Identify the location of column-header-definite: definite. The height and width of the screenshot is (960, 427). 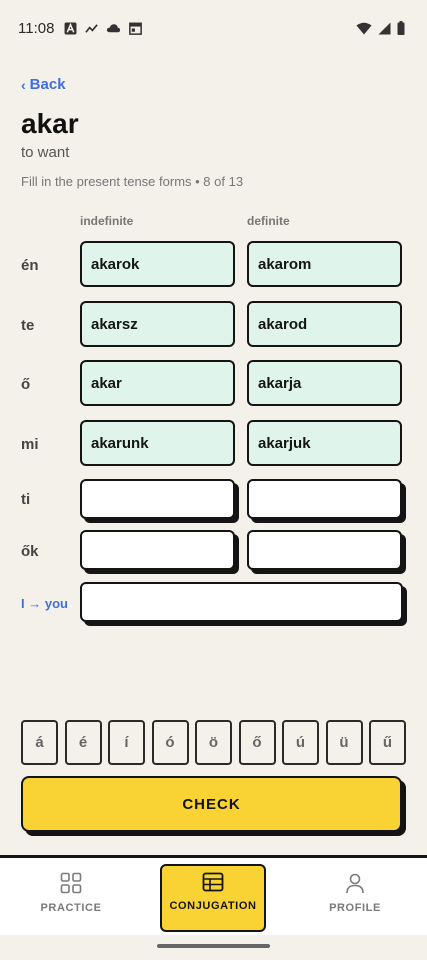
(268, 221).